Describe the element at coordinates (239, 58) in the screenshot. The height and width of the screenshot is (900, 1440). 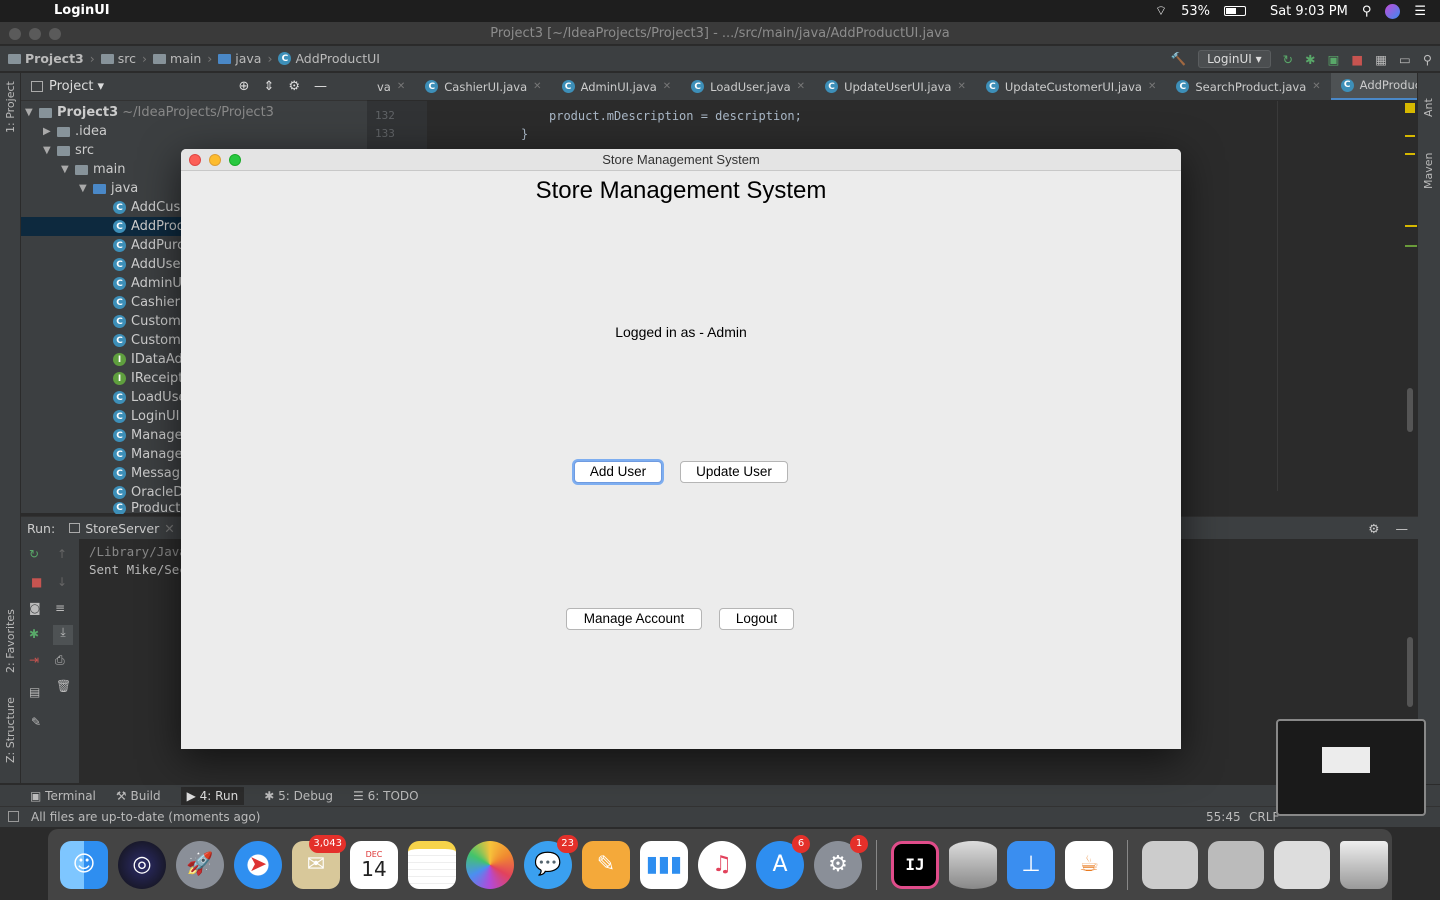
I see `breadcrumb-java: java` at that location.